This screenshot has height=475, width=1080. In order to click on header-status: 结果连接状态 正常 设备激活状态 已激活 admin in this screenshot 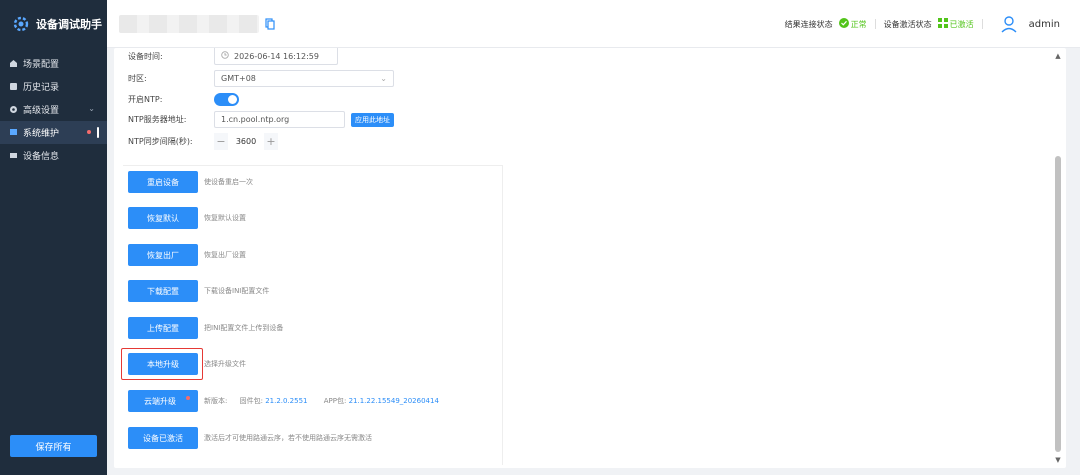, I will do `click(922, 24)`.